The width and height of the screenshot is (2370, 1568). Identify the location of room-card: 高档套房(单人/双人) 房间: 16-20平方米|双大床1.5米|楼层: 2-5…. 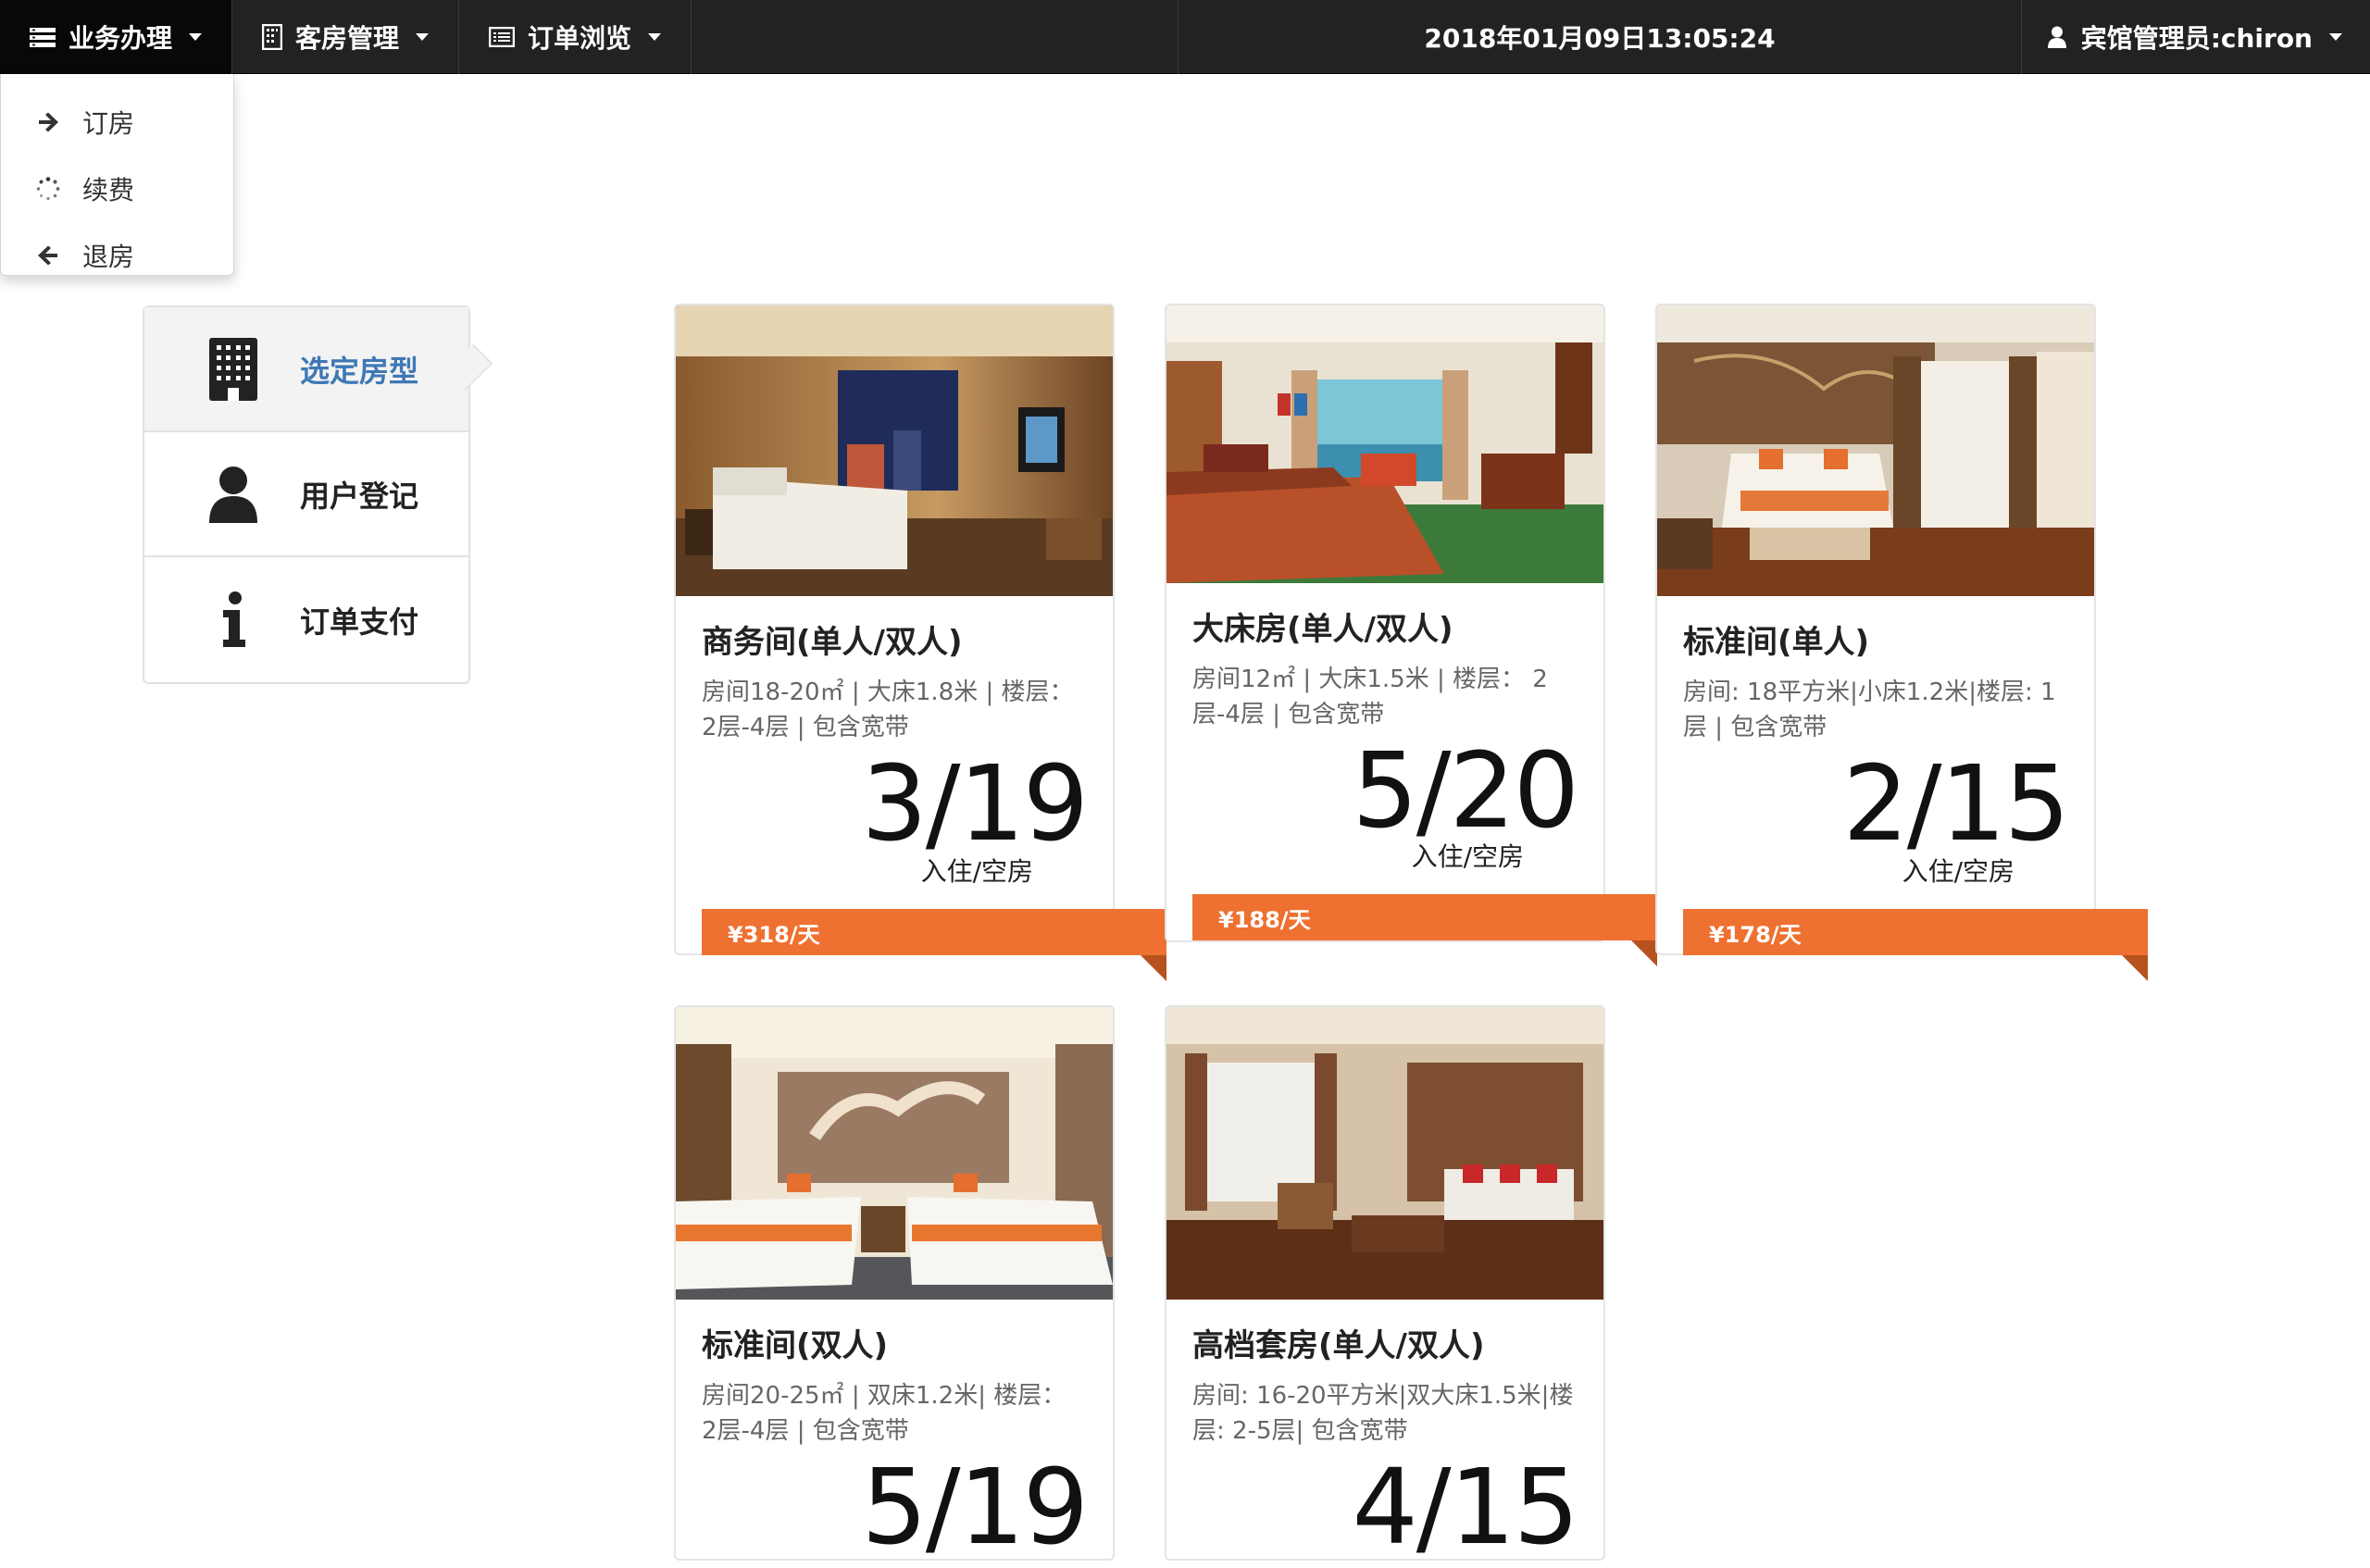
(1385, 1283).